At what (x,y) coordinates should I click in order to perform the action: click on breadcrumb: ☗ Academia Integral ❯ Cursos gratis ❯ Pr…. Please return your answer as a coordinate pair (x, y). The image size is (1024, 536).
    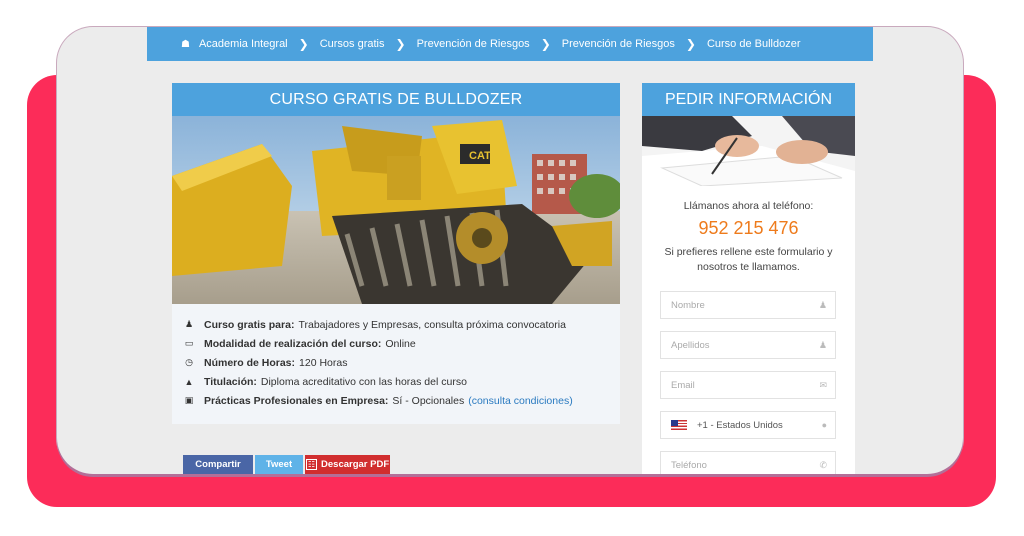
    Looking at the image, I should click on (510, 44).